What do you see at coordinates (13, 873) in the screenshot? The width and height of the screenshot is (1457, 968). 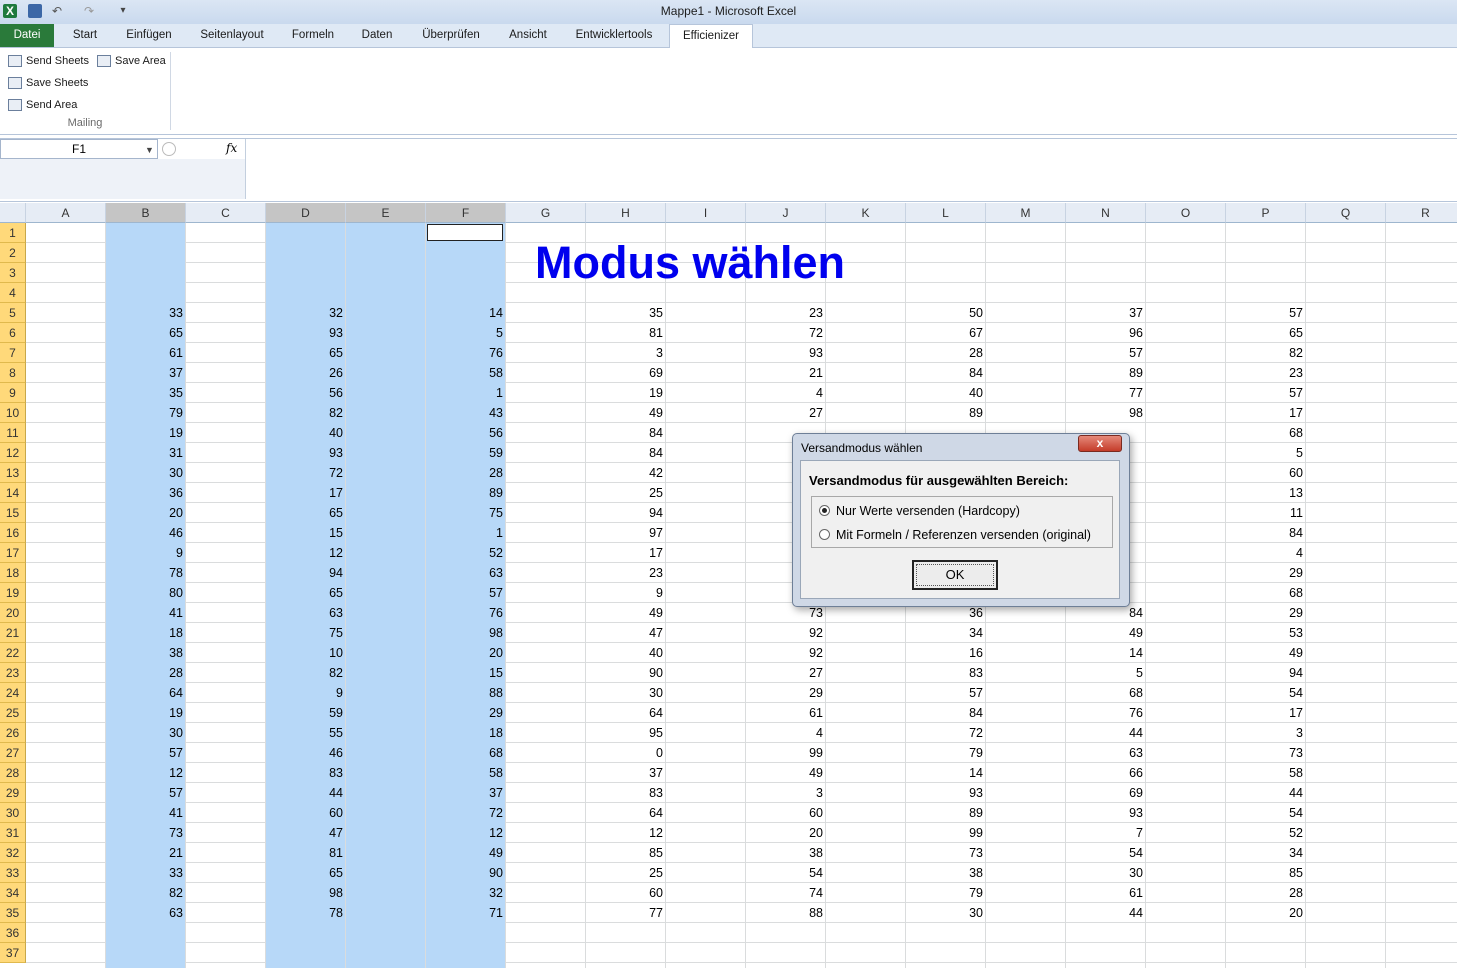 I see `row-header: 33` at bounding box center [13, 873].